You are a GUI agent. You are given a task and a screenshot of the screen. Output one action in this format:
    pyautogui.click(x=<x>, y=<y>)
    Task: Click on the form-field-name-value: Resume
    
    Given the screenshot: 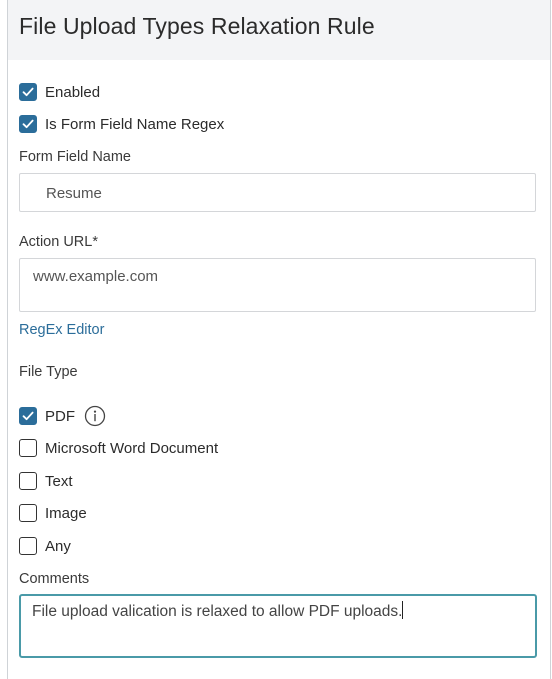 What is the action you would take?
    pyautogui.click(x=74, y=193)
    